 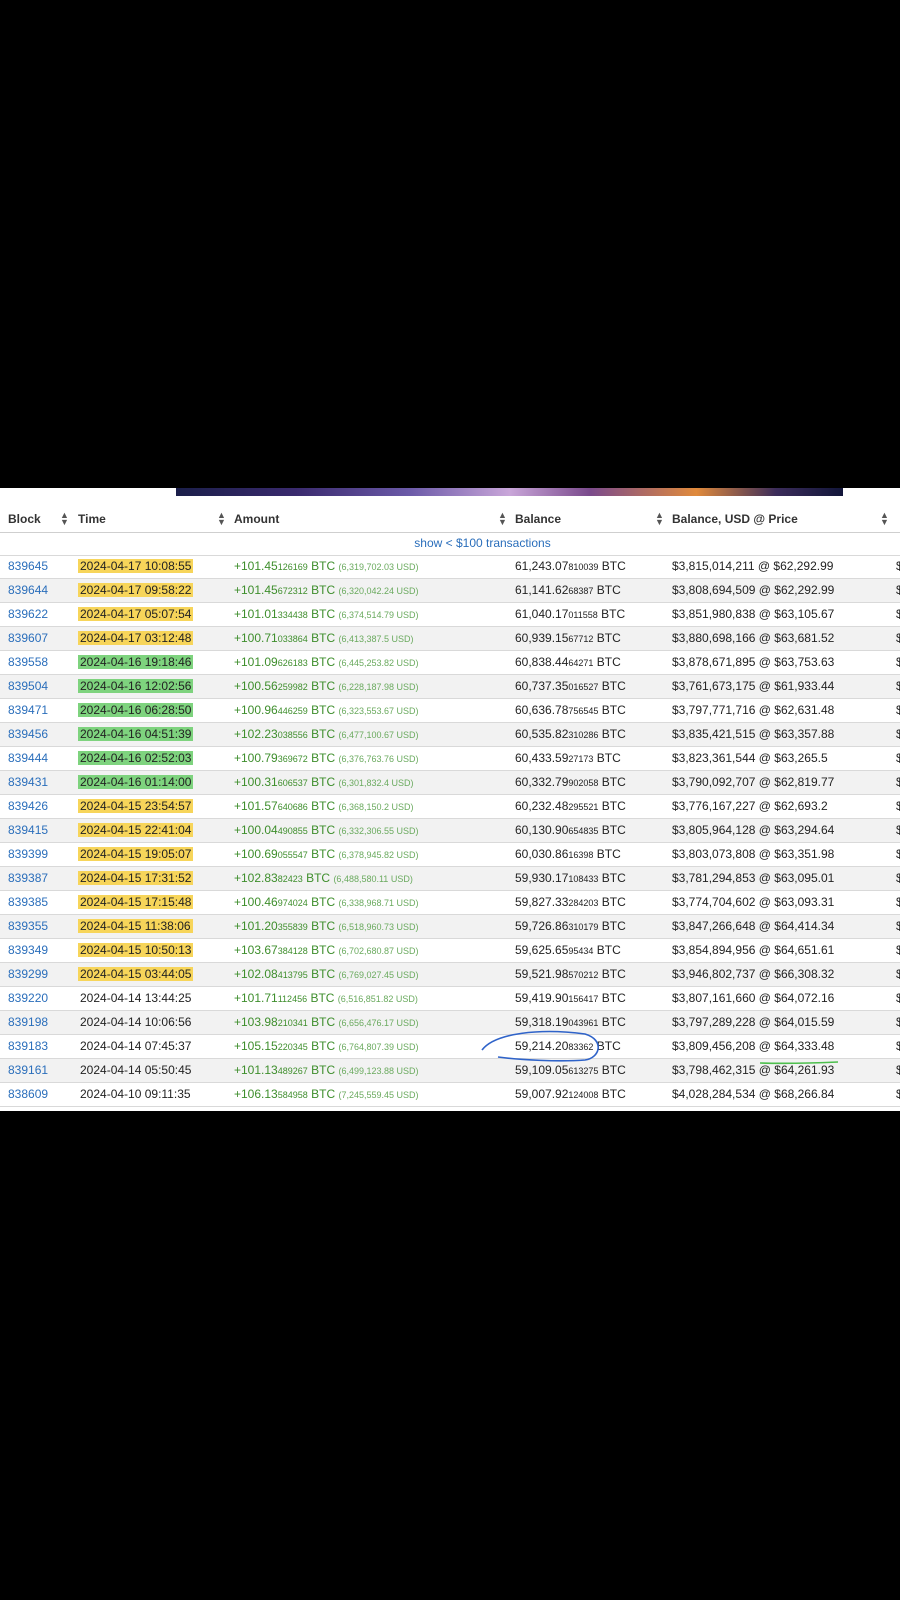 I want to click on time-cell: 2024-04-16 02:52:03, so click(x=136, y=758).